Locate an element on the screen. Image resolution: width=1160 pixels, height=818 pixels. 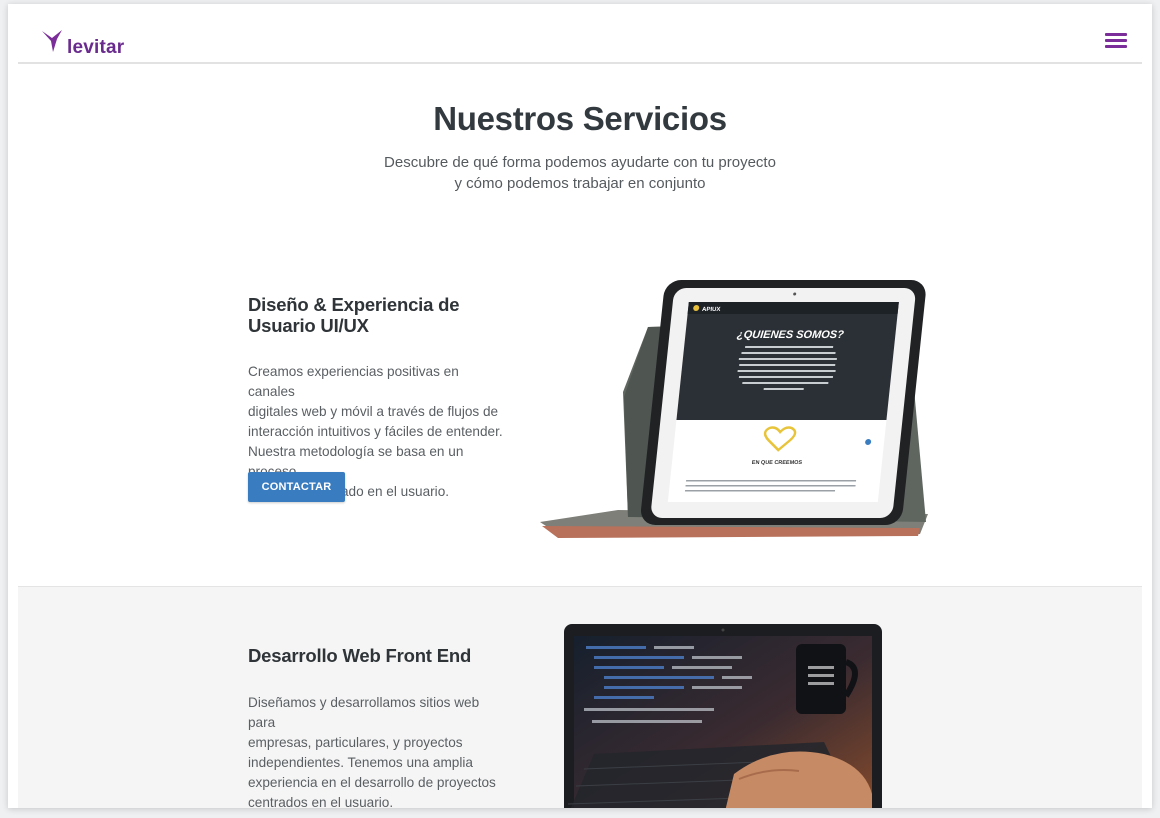
description-line: centrados en el usuario. is located at coordinates (321, 801).